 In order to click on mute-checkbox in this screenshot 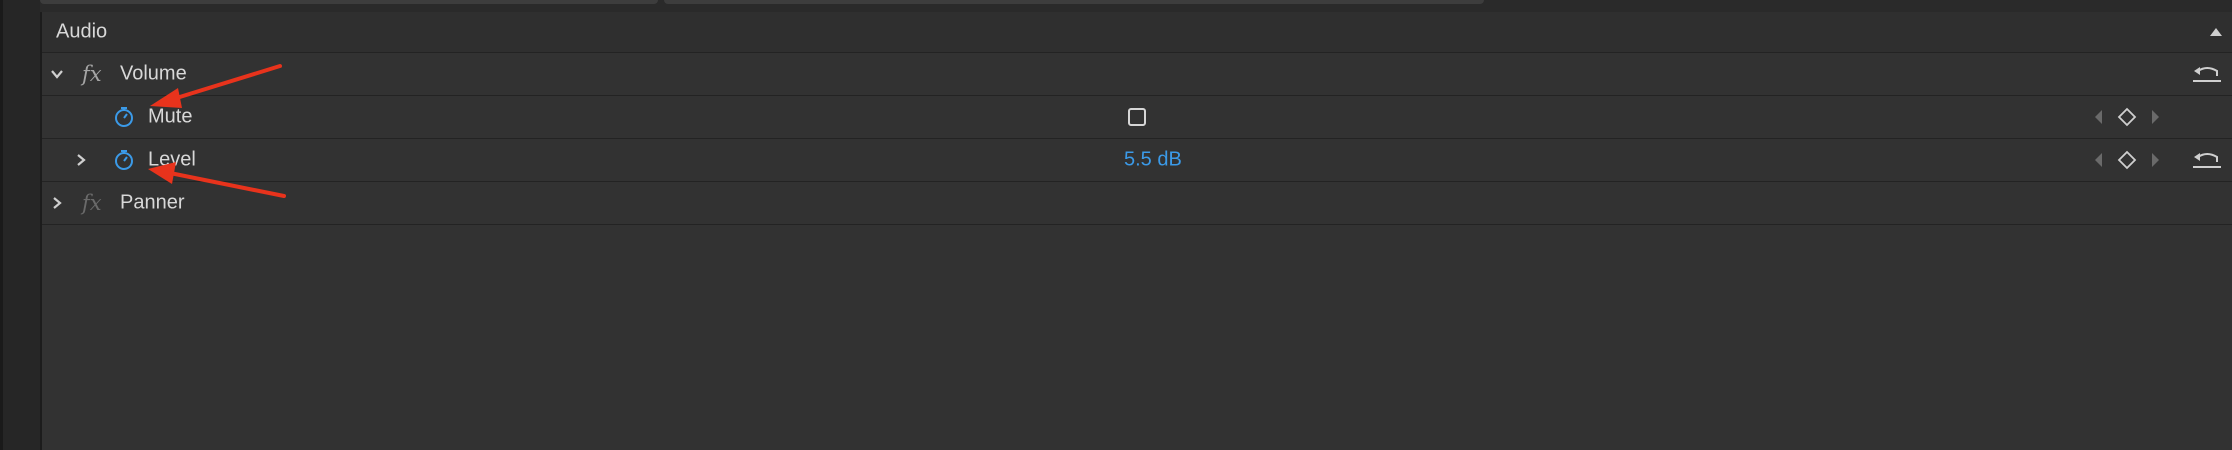, I will do `click(1137, 117)`.